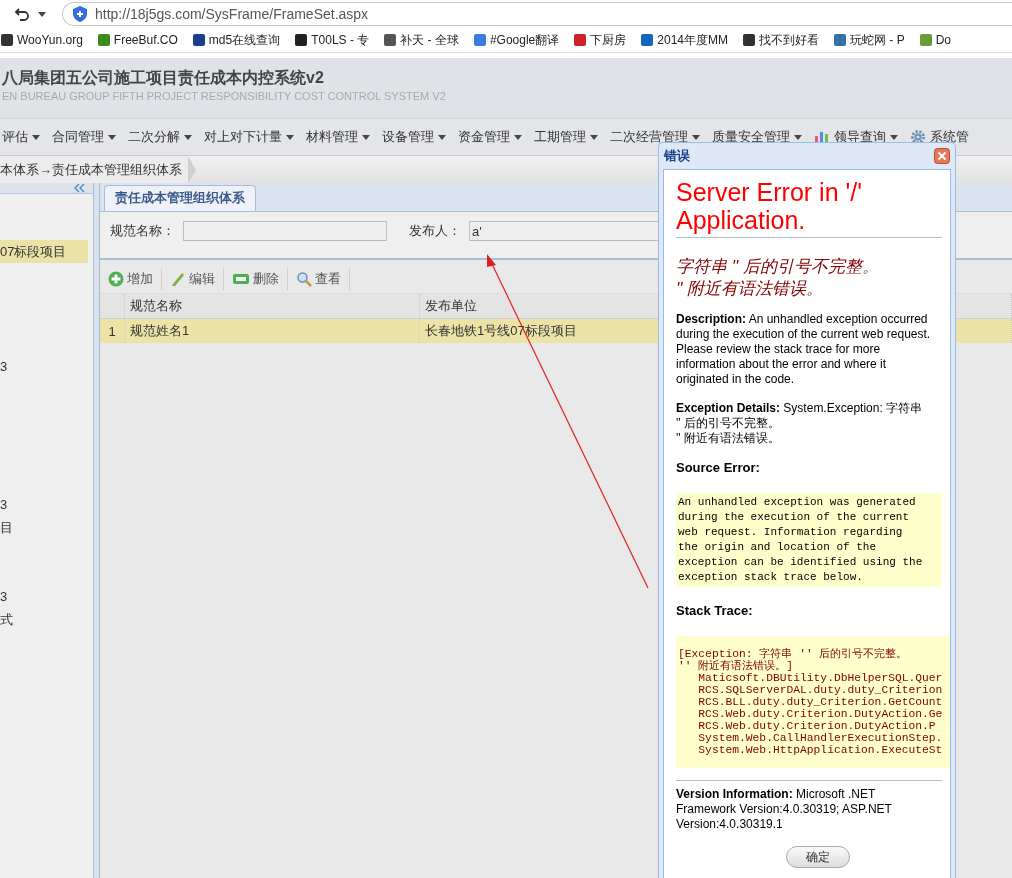 The width and height of the screenshot is (1012, 878). I want to click on menu-item: 二次经营管理, so click(655, 137).